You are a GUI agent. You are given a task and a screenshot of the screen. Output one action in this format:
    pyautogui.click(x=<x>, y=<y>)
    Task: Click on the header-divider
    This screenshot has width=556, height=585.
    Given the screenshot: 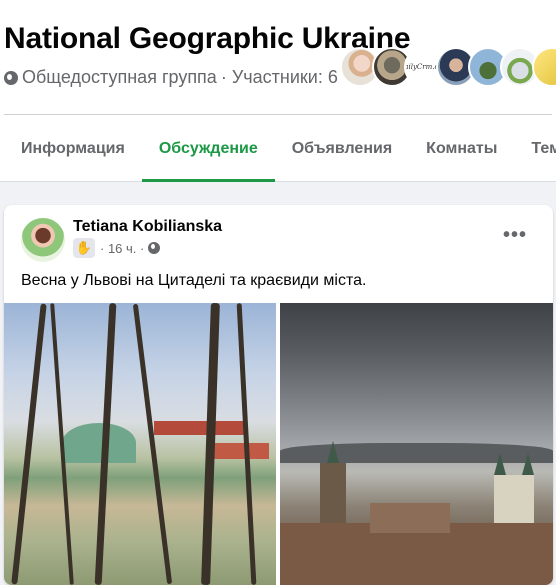 What is the action you would take?
    pyautogui.click(x=278, y=114)
    